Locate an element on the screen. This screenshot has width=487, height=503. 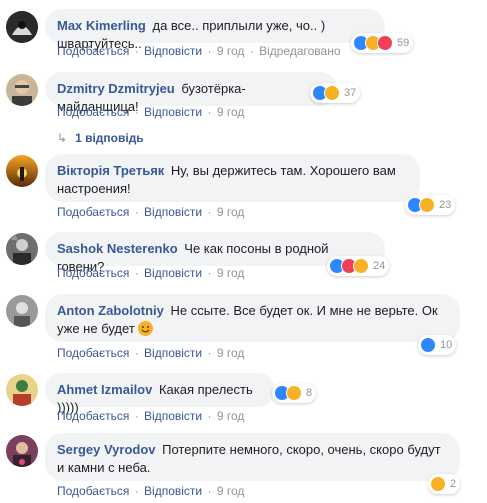
author-name: Anton Zabolotniy is located at coordinates (110, 310).